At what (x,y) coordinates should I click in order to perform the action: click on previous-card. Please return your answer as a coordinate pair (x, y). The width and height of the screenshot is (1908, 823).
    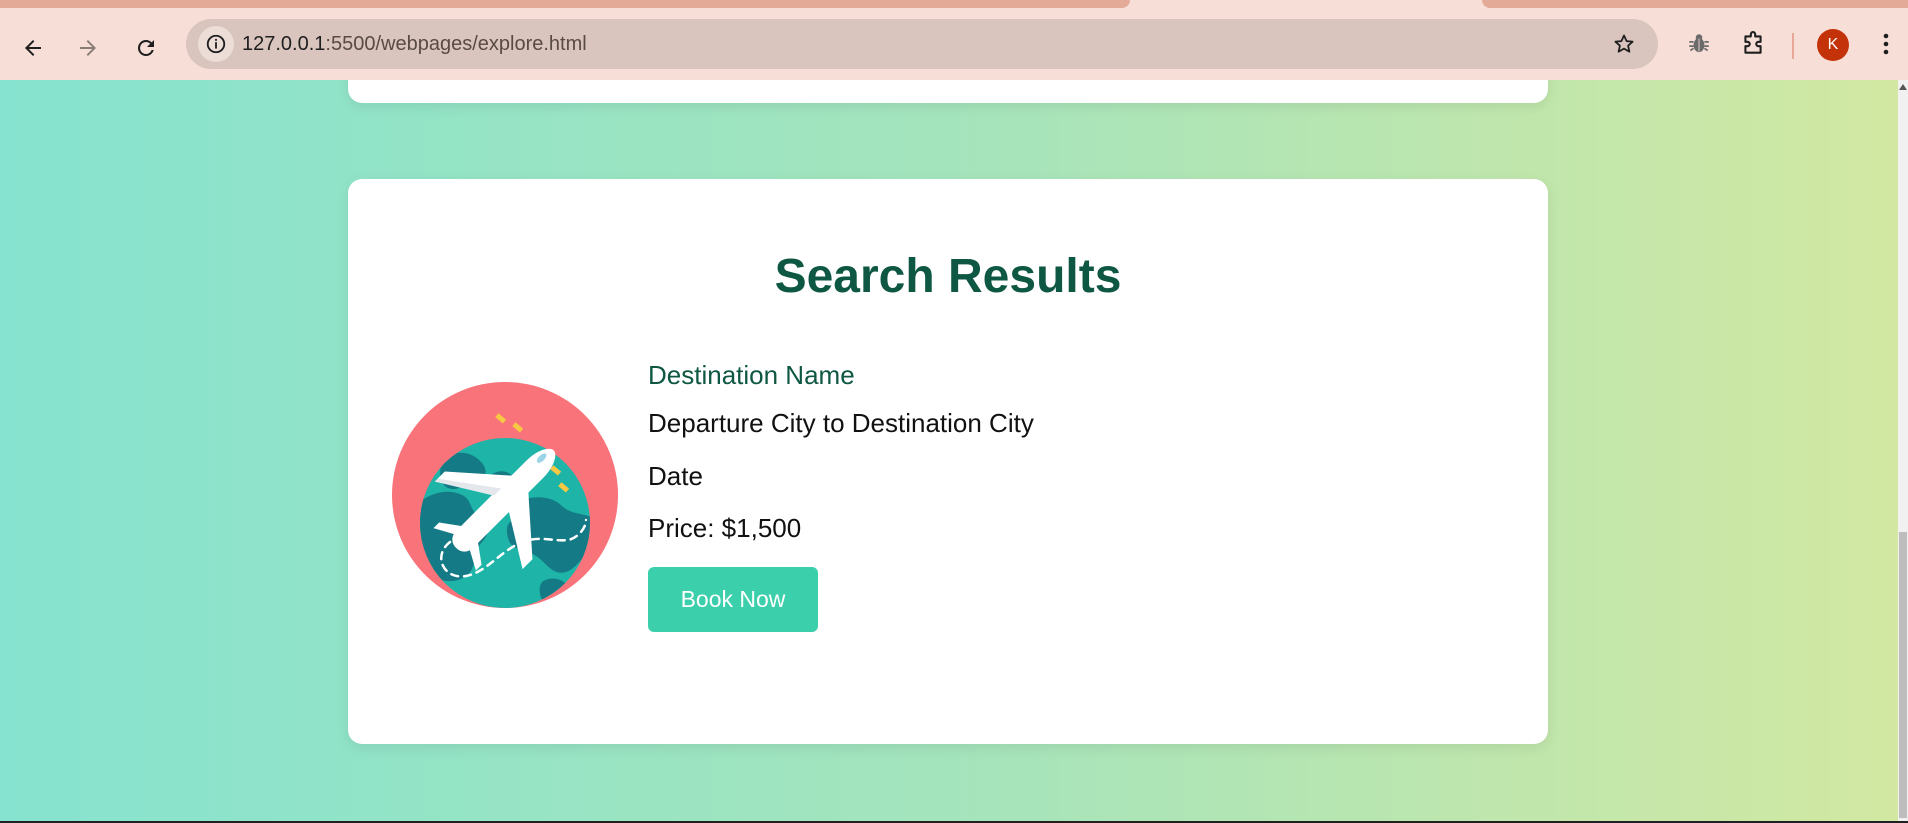
    Looking at the image, I should click on (948, 91).